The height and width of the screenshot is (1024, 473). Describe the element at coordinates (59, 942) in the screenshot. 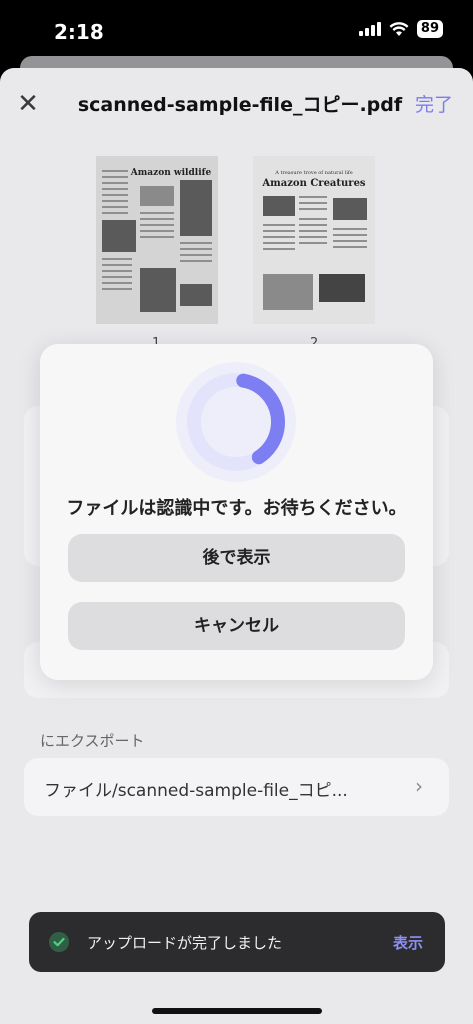

I see `checkmark-icon` at that location.